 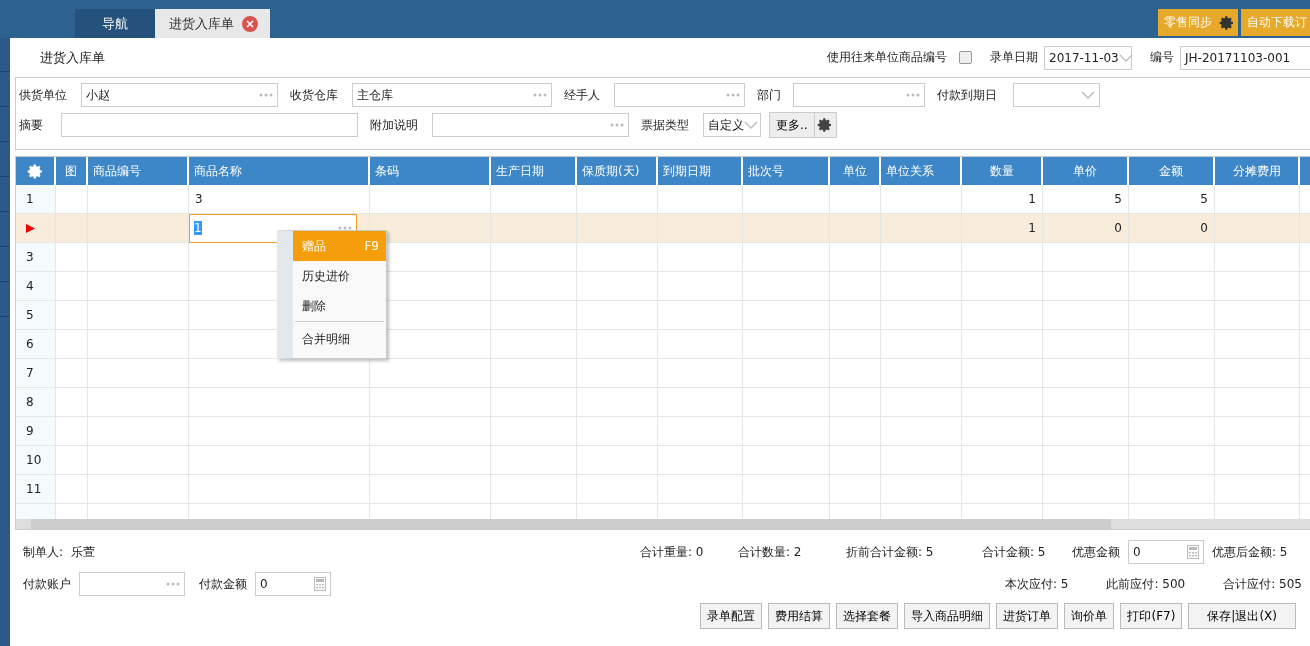 What do you see at coordinates (1146, 584) in the screenshot?
I see `payable-stat: 此前应付: 500` at bounding box center [1146, 584].